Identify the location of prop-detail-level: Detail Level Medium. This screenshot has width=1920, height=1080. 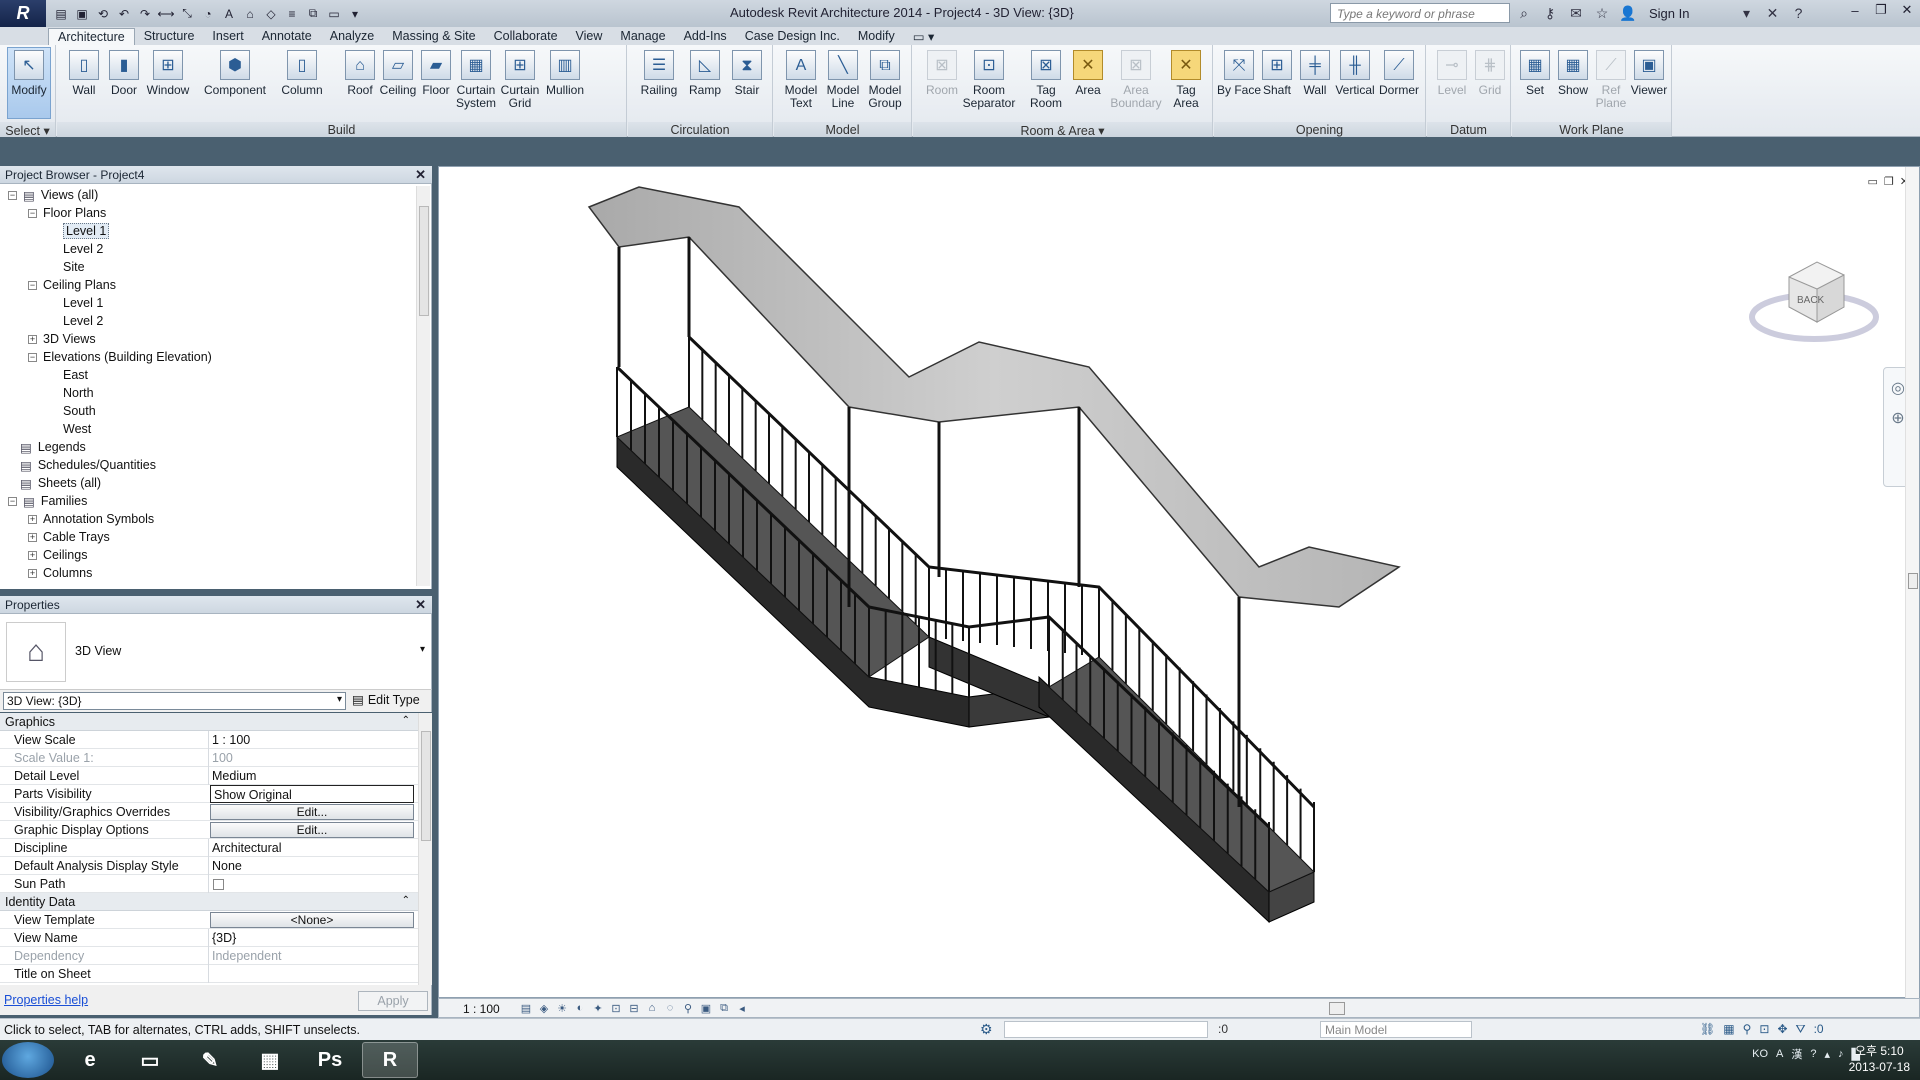
(209, 776).